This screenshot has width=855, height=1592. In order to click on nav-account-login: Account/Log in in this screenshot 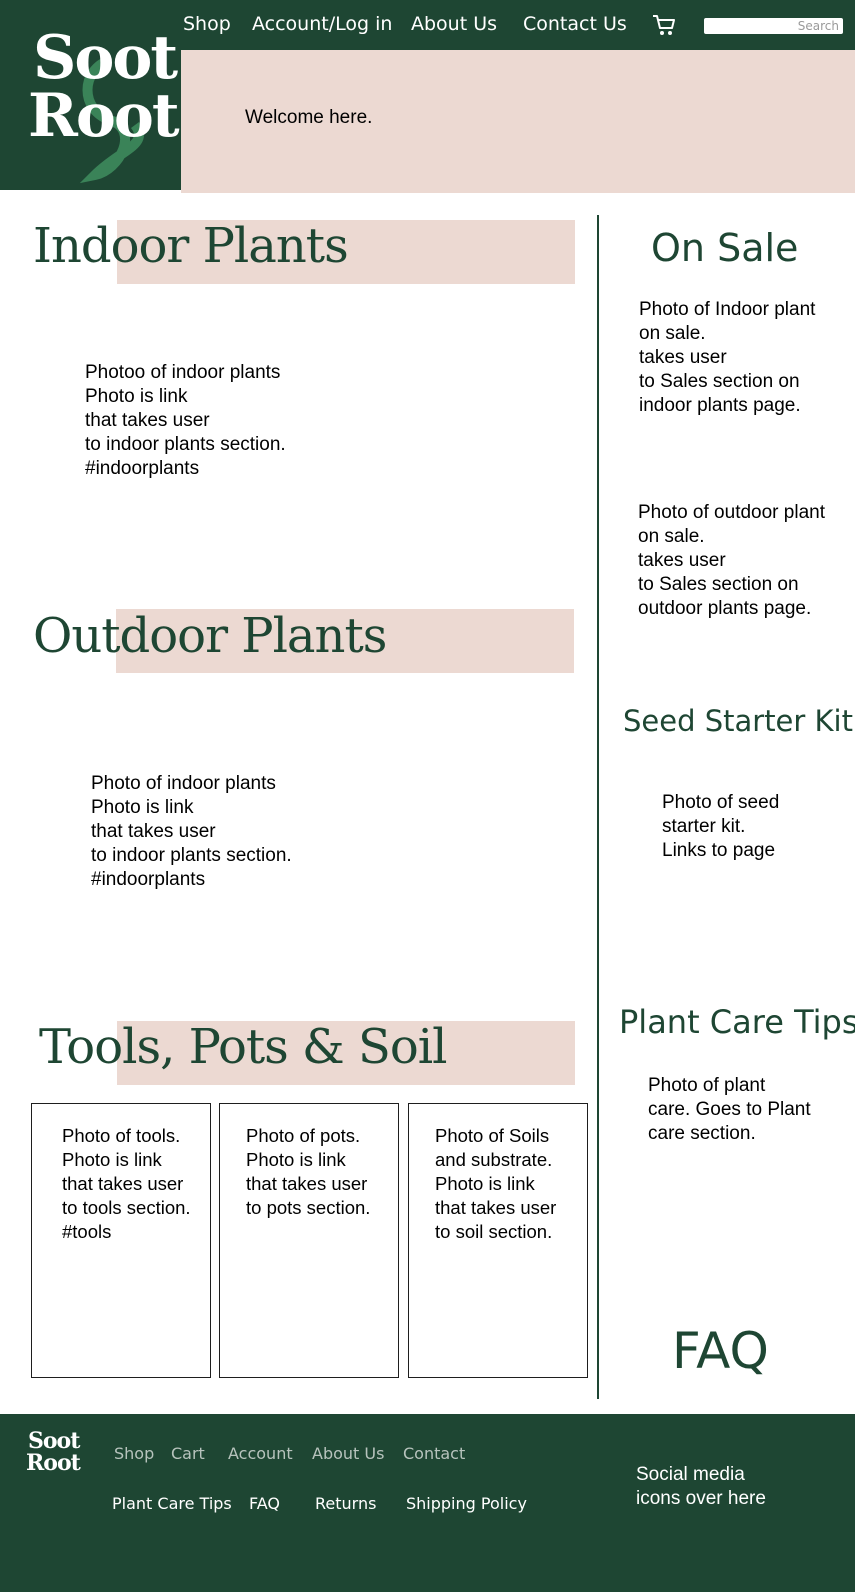, I will do `click(322, 24)`.